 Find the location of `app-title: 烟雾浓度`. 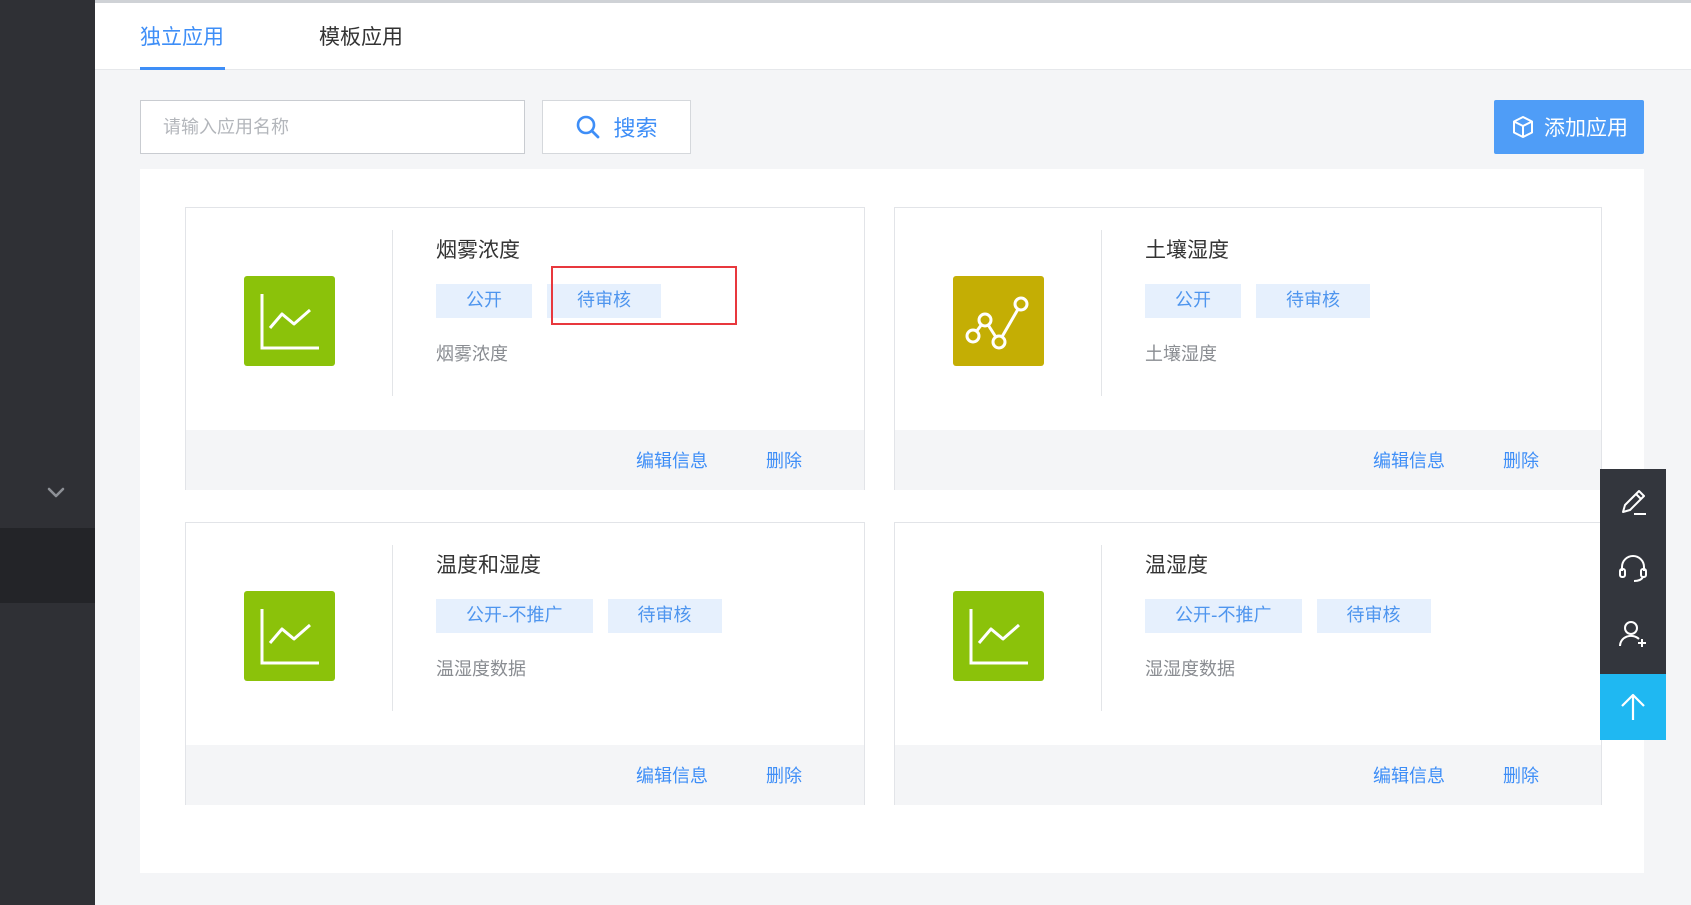

app-title: 烟雾浓度 is located at coordinates (478, 250).